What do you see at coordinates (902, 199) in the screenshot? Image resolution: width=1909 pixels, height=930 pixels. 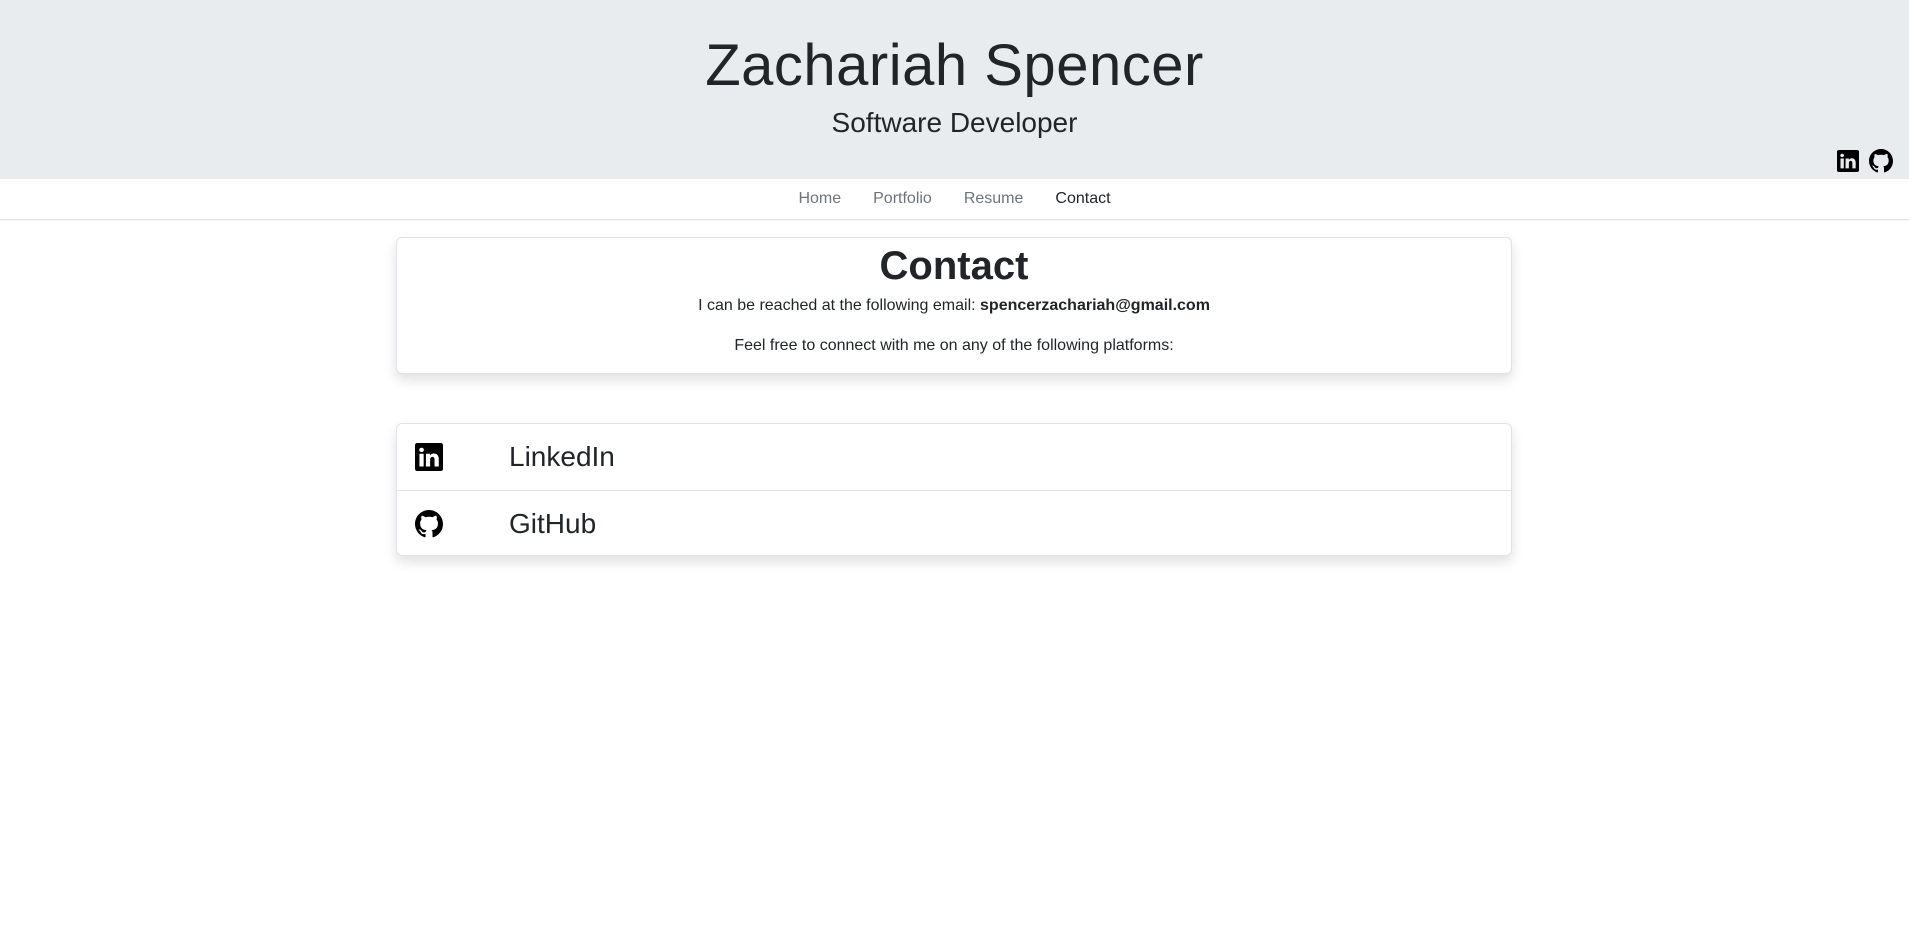 I see `nav-portfolio: Portfolio` at bounding box center [902, 199].